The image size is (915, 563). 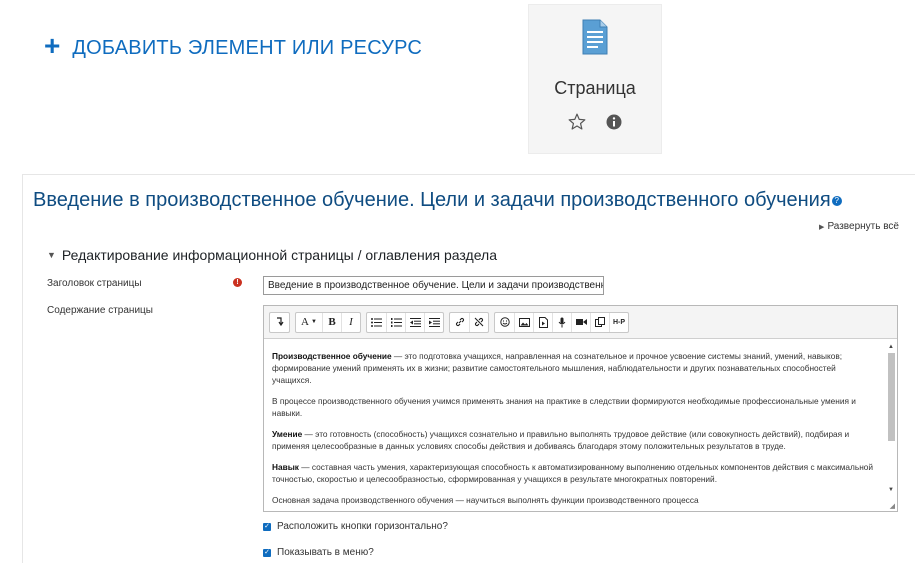 What do you see at coordinates (414, 322) in the screenshot?
I see `outdent-icon` at bounding box center [414, 322].